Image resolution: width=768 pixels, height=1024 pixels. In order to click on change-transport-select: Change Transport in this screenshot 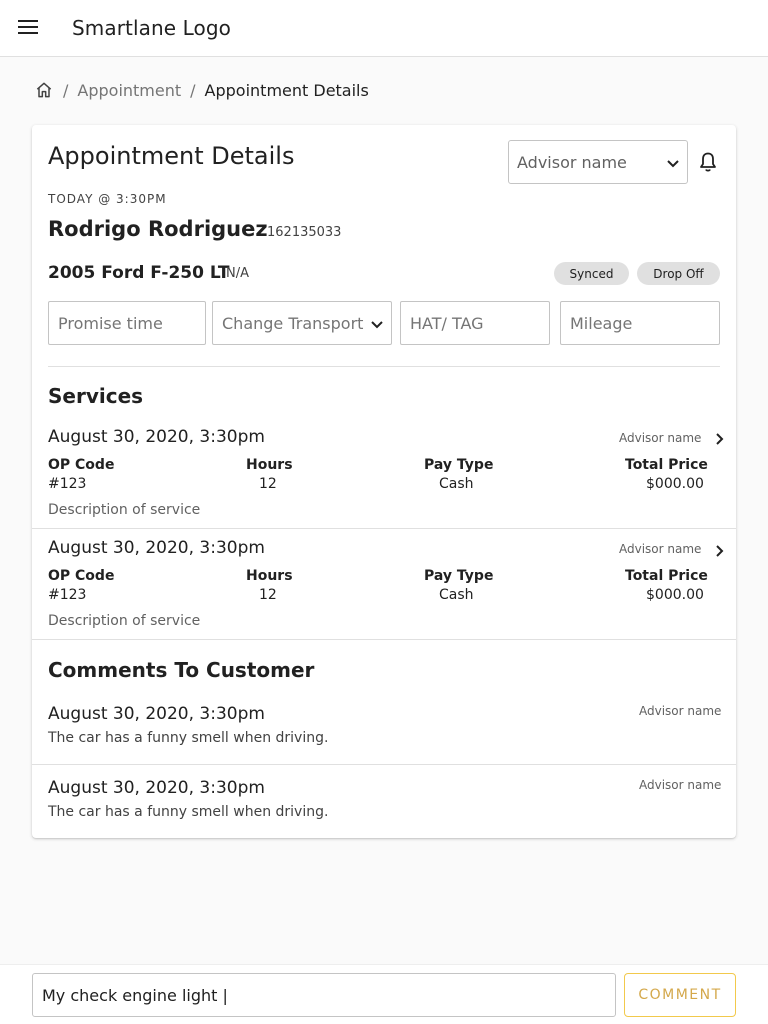, I will do `click(302, 323)`.